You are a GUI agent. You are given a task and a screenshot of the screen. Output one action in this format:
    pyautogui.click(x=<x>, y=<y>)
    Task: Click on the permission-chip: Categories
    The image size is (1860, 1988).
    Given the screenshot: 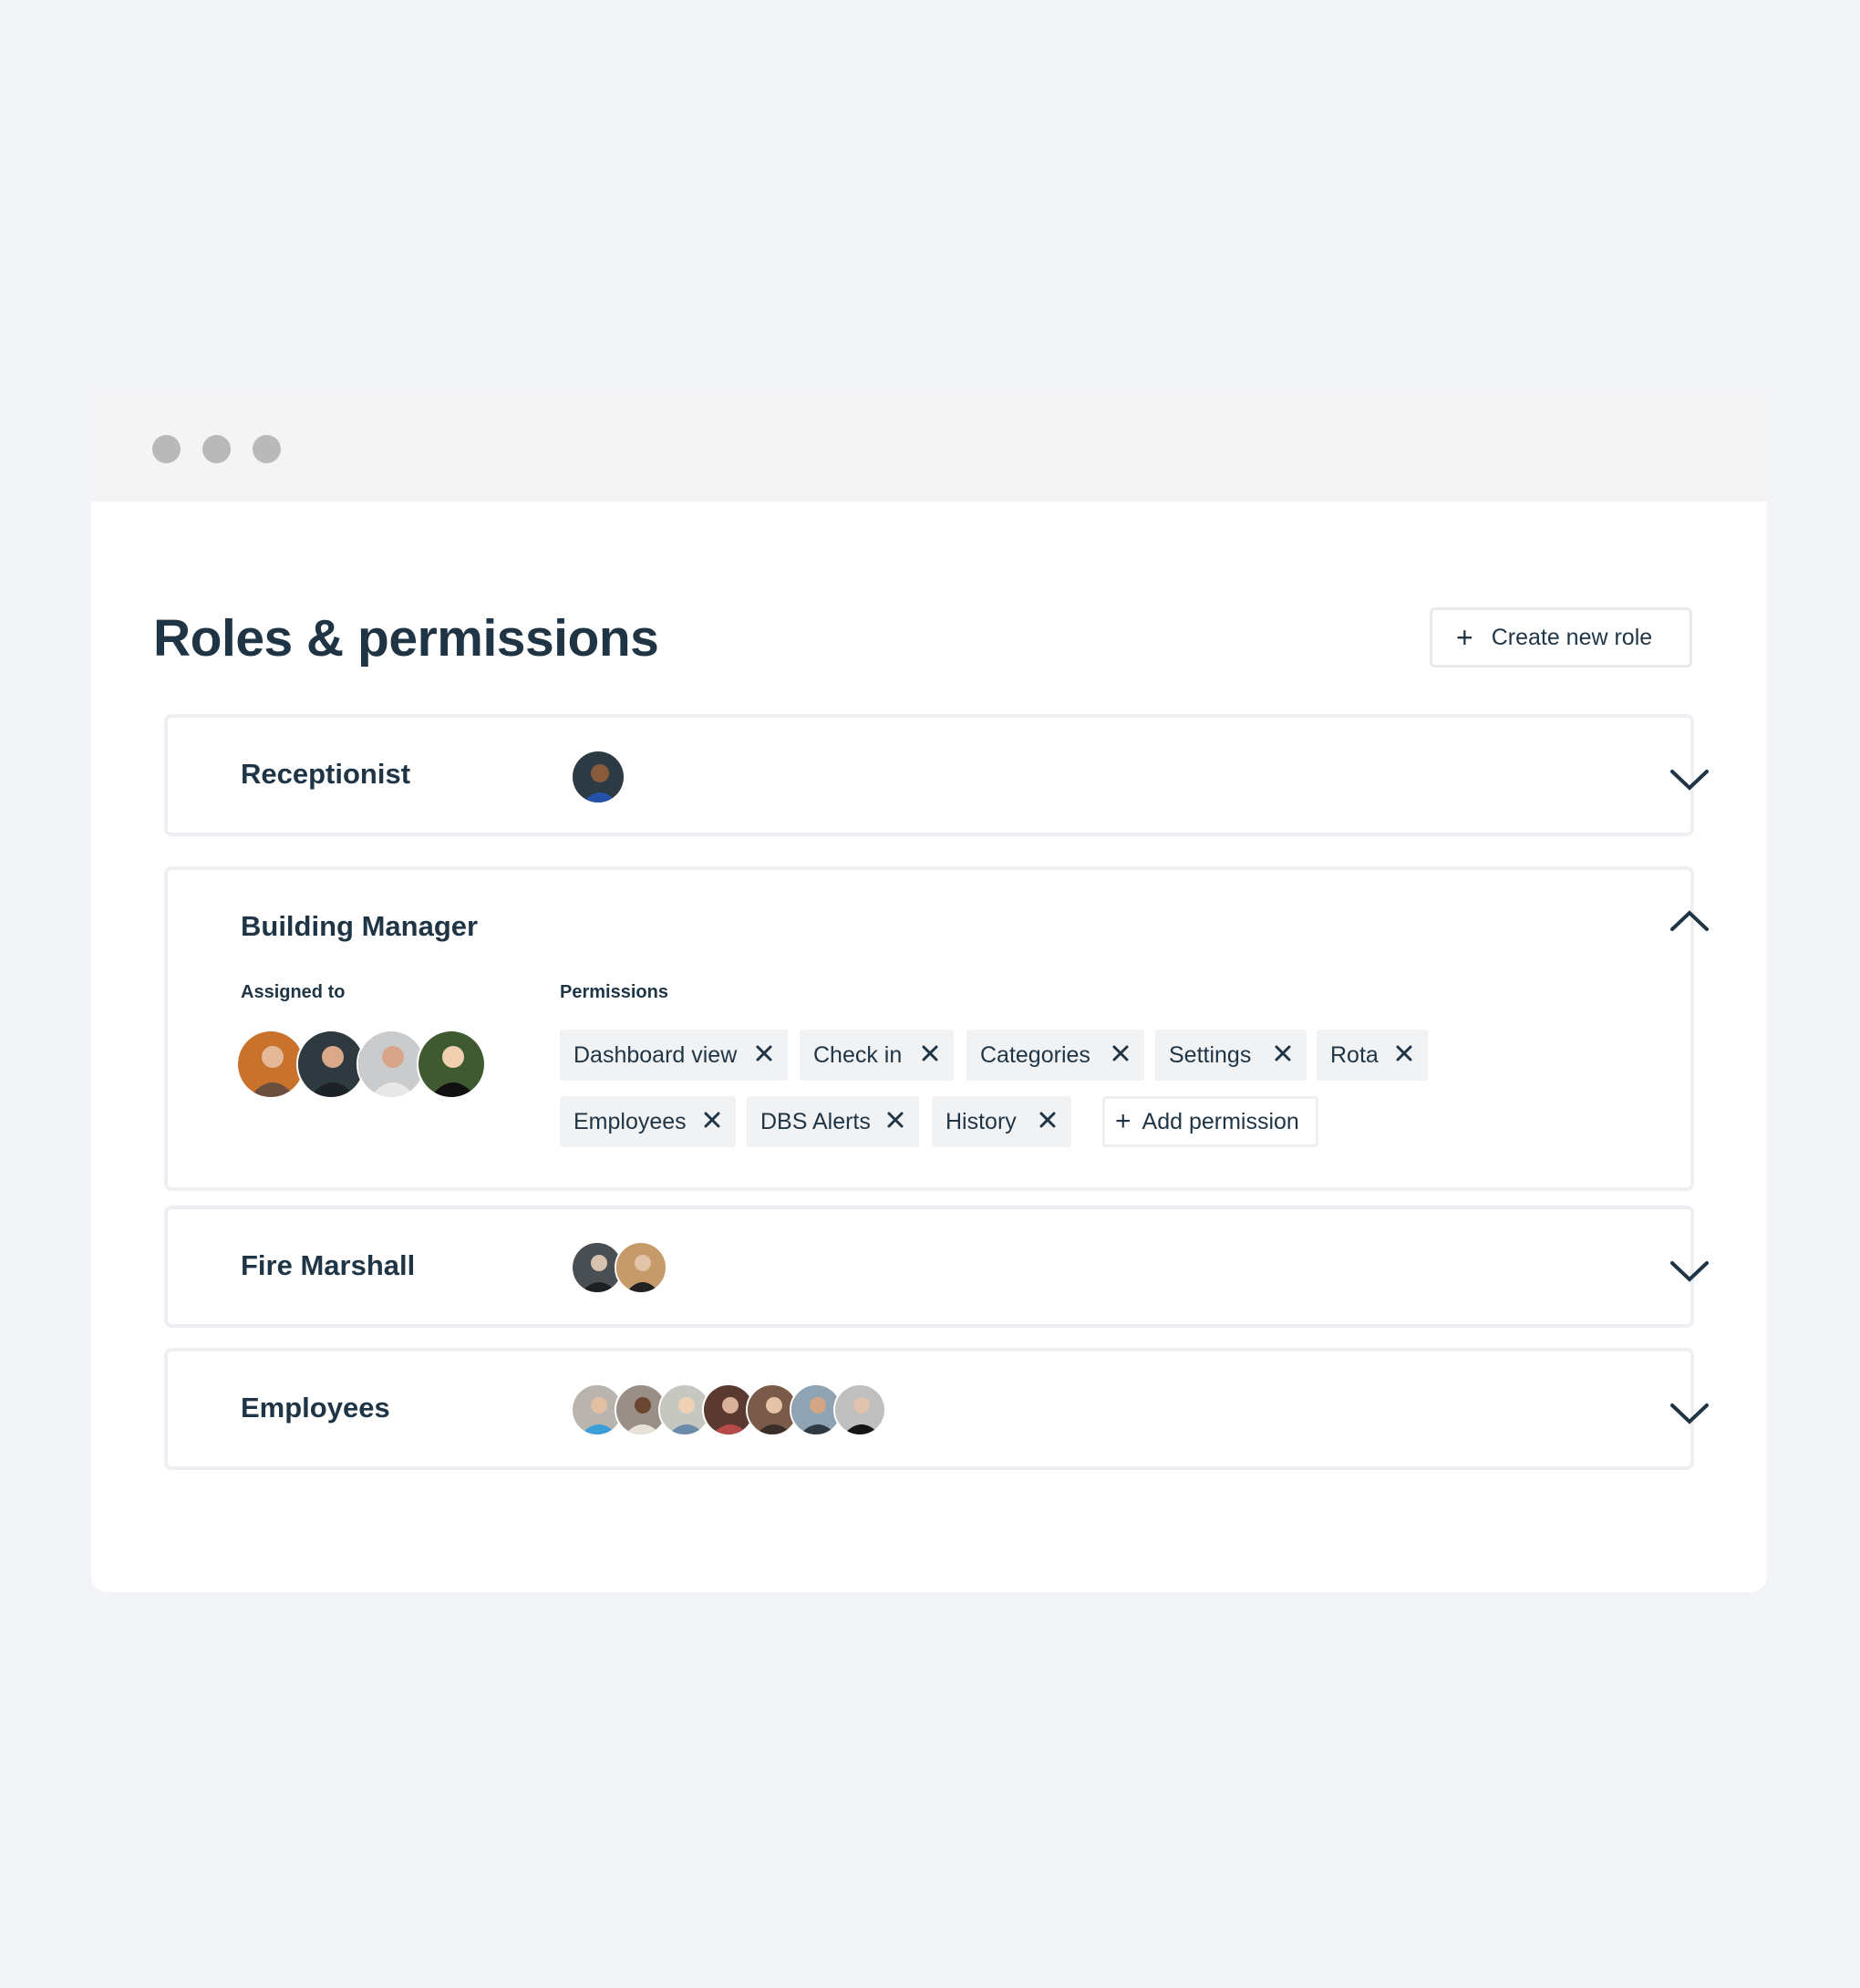 What is the action you would take?
    pyautogui.click(x=1055, y=1055)
    